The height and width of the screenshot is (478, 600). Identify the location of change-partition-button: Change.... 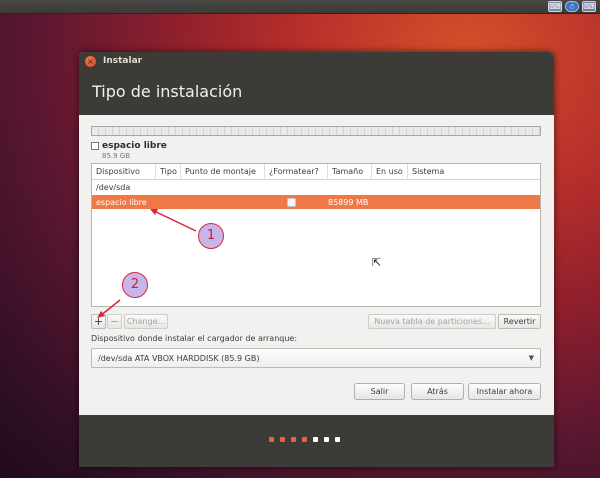
(146, 321).